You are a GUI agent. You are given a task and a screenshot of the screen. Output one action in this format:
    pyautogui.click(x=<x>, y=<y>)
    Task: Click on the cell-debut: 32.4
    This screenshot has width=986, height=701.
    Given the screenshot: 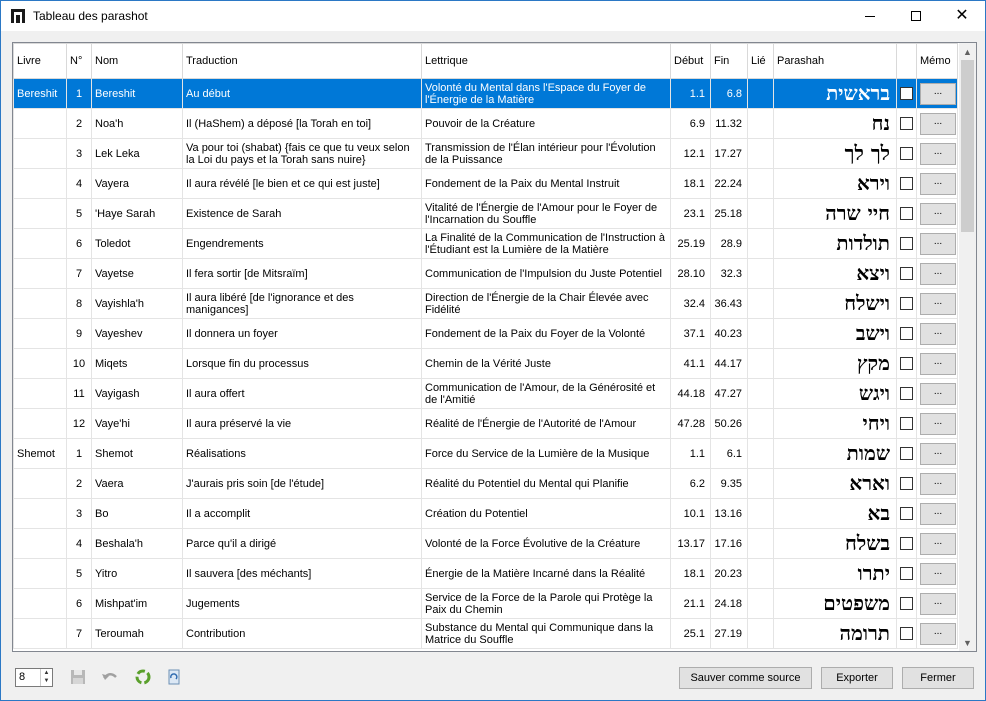 What is the action you would take?
    pyautogui.click(x=690, y=303)
    